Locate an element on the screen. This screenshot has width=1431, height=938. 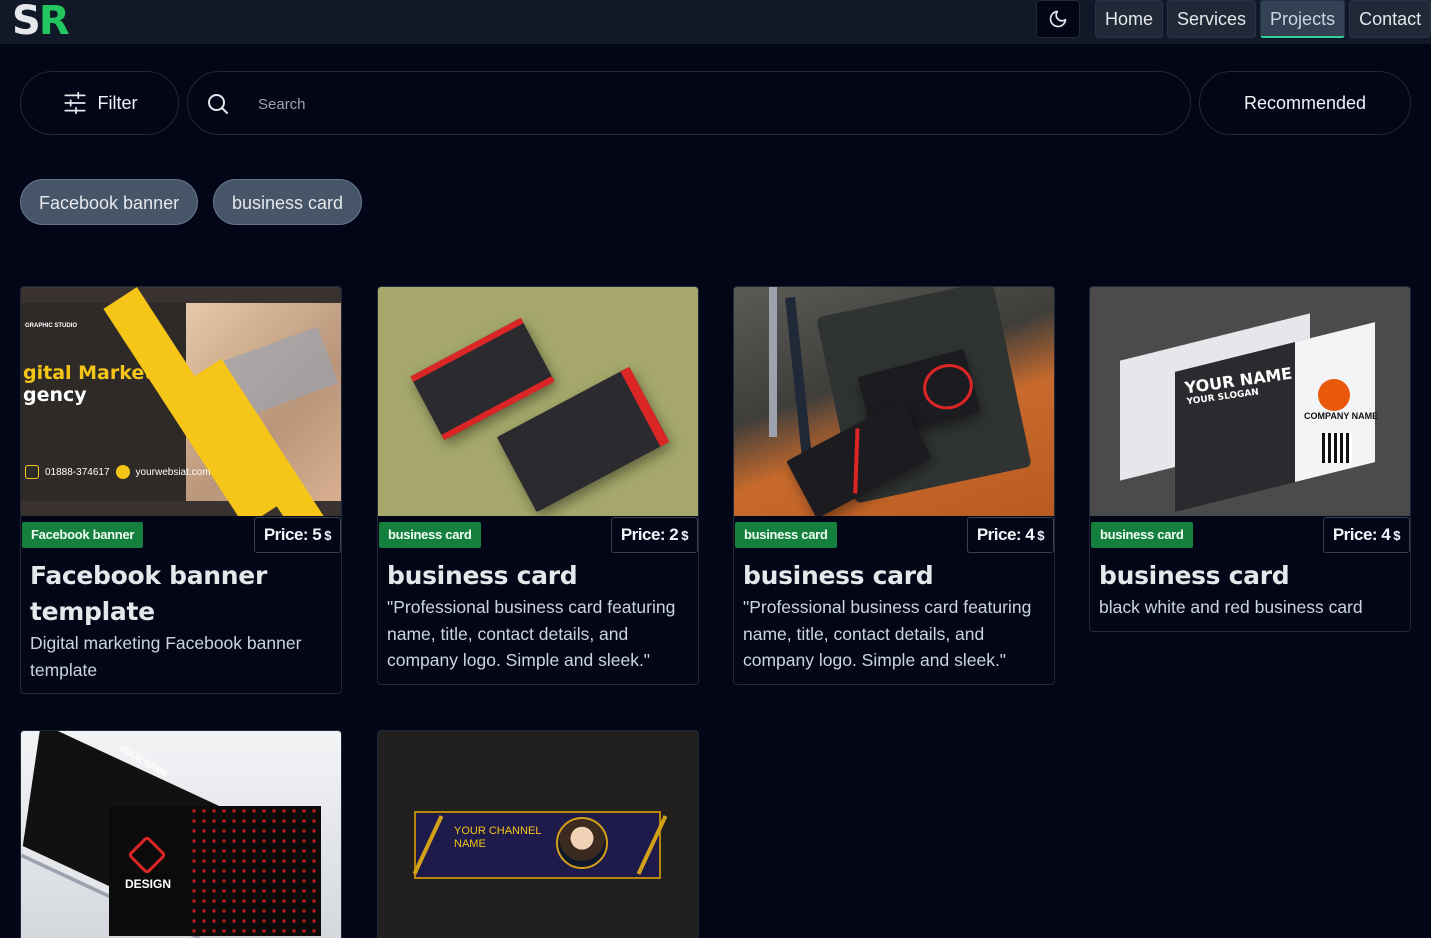
filter-button: Filter is located at coordinates (99, 103).